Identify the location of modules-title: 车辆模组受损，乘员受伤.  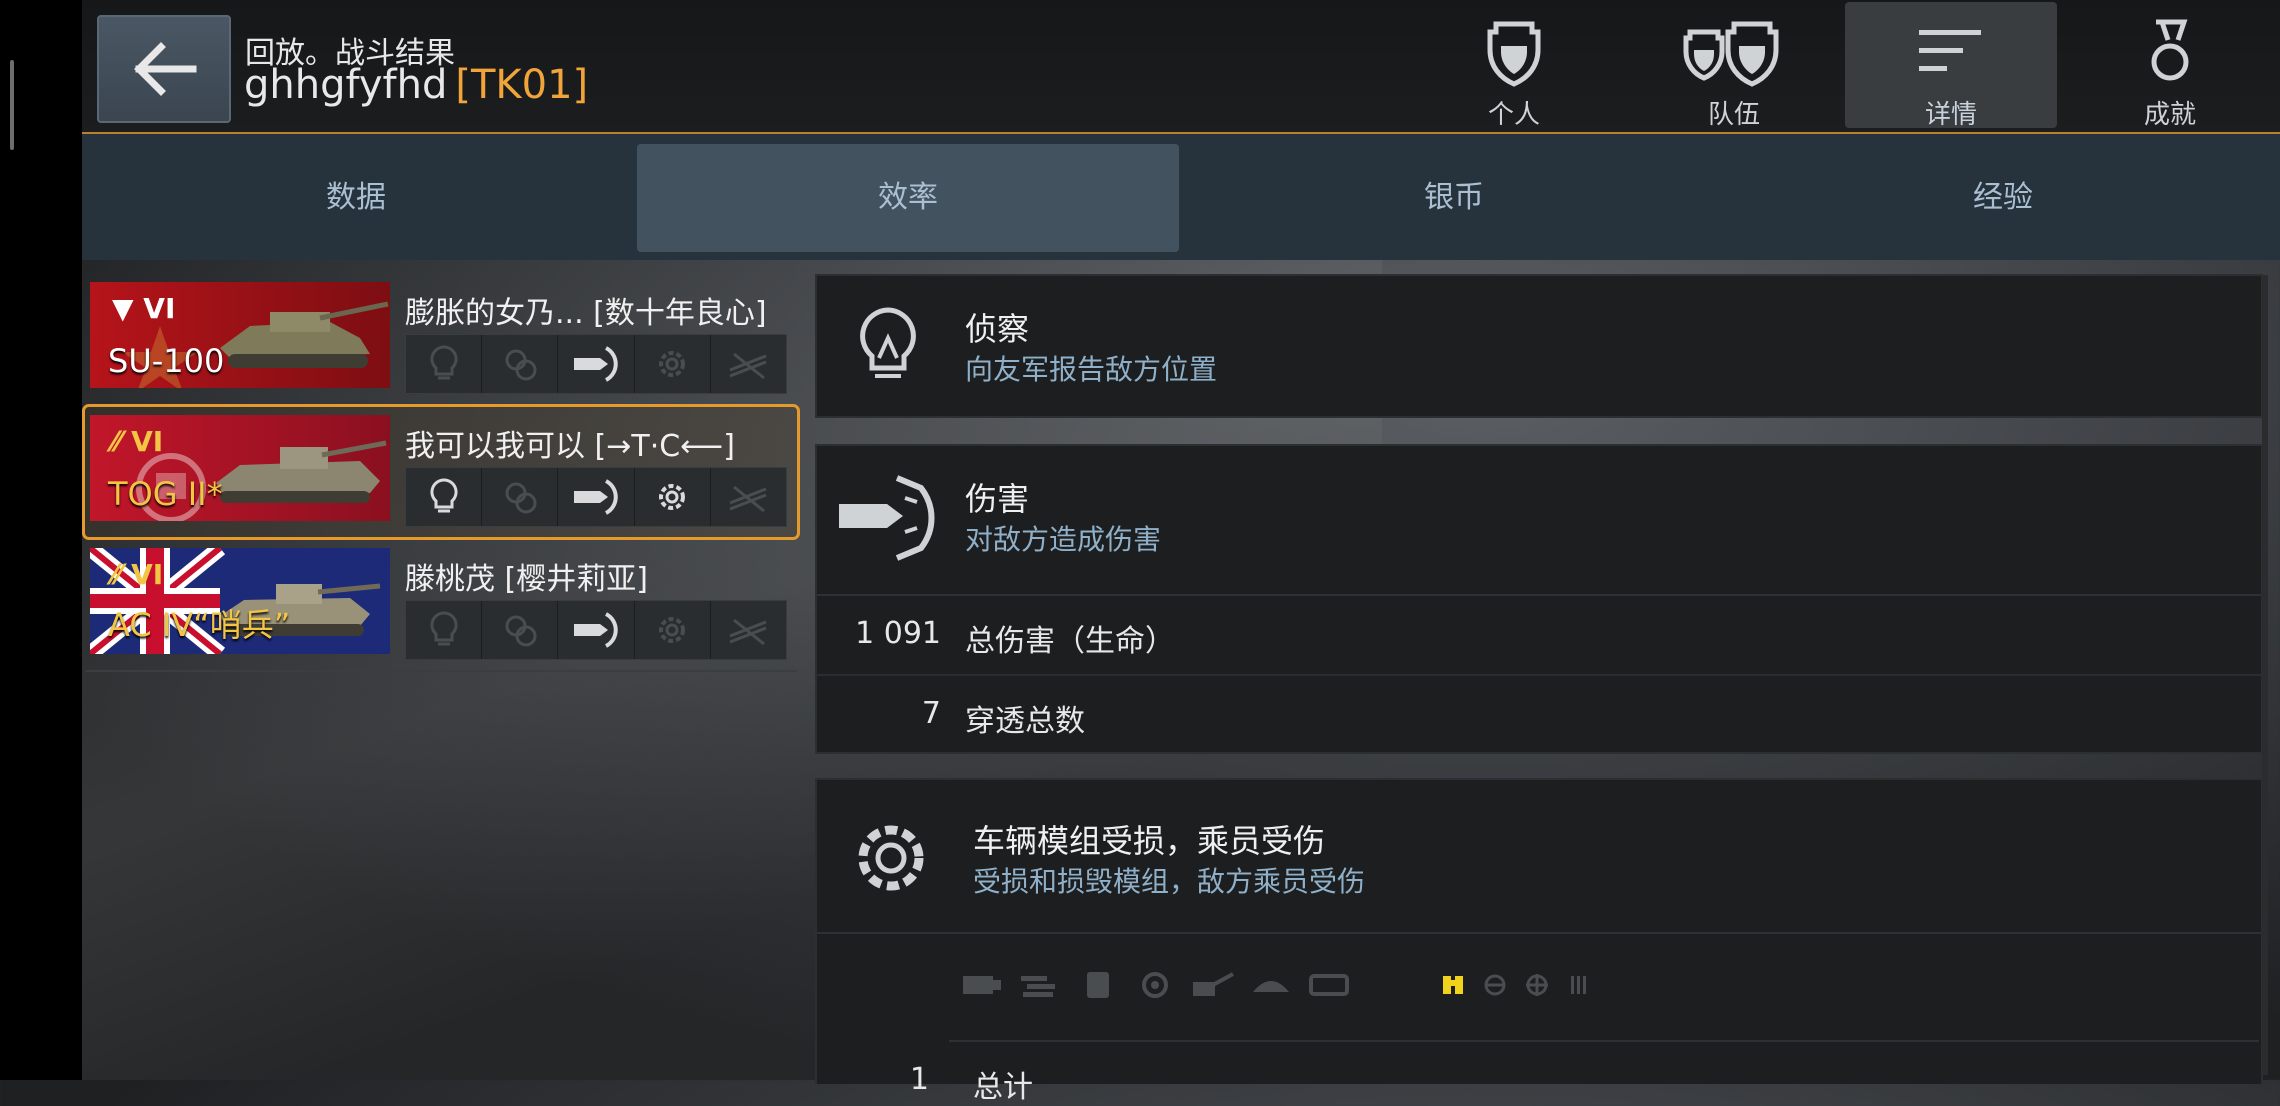
(1149, 841).